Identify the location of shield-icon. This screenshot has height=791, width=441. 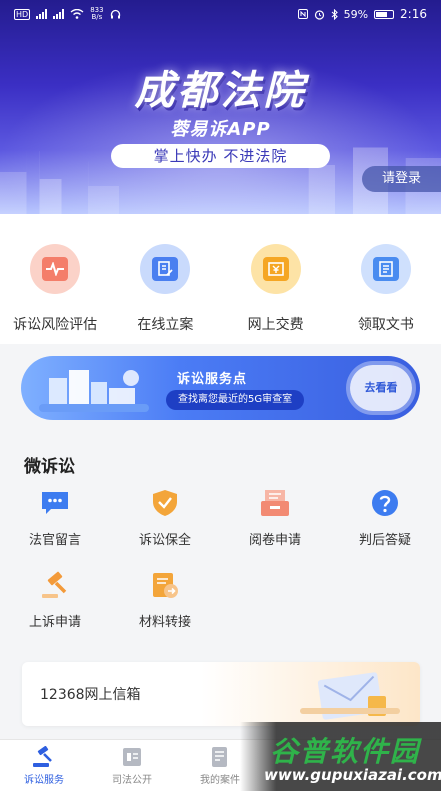
(165, 503).